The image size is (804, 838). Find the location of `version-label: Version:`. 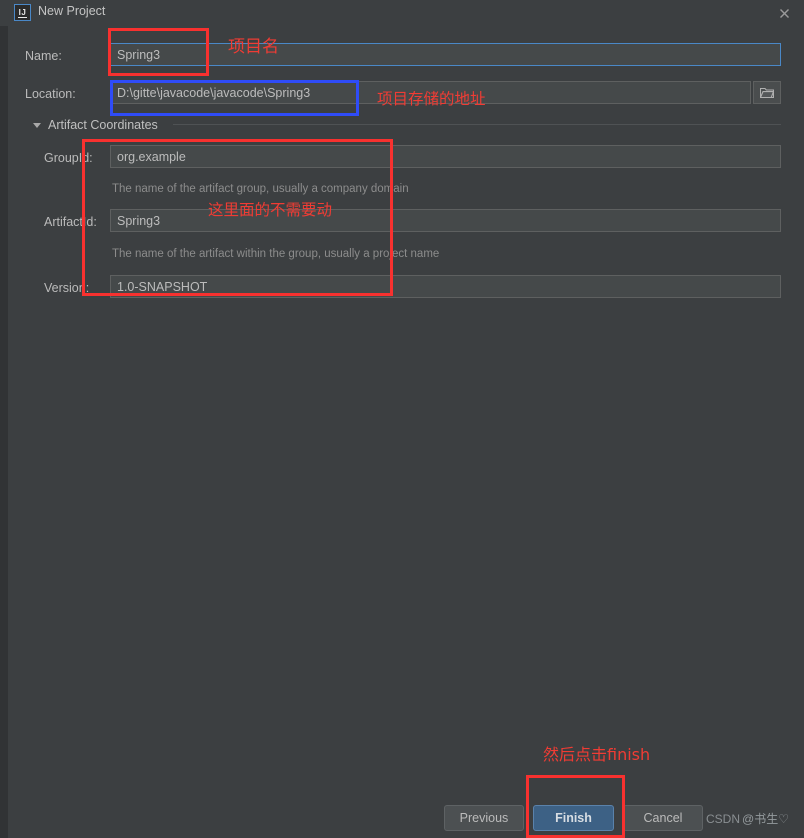

version-label: Version: is located at coordinates (67, 288).